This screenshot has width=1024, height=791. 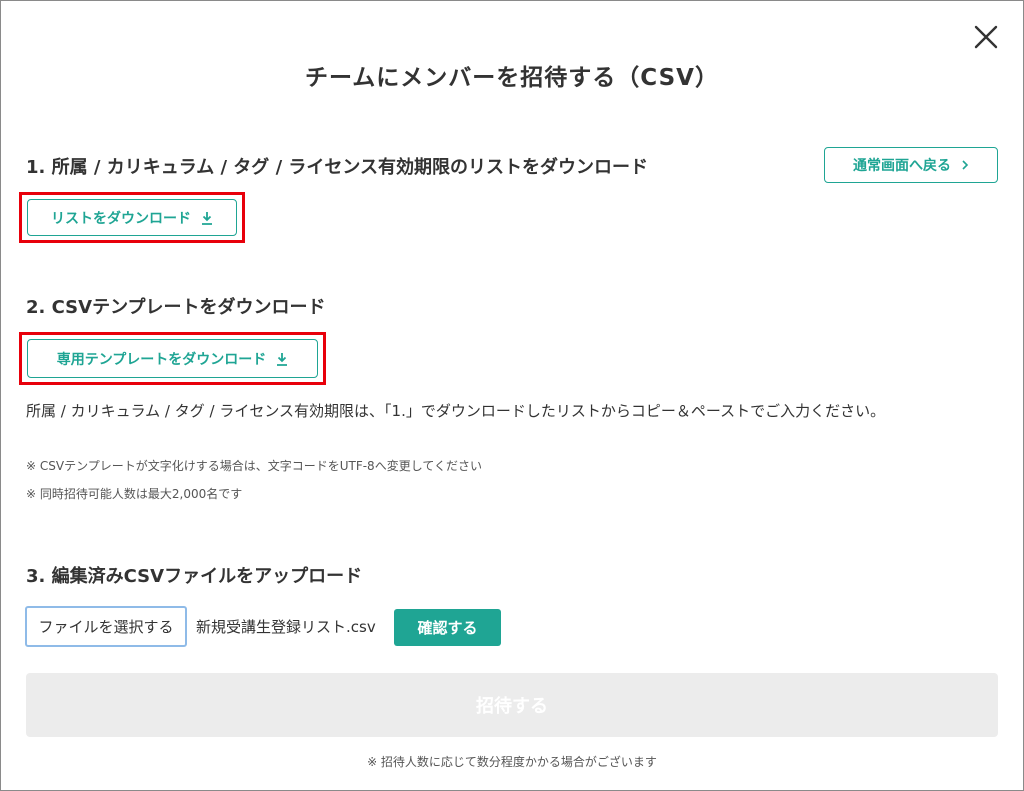 I want to click on dialog-title: チームにメンバーを招待する（CSV）, so click(x=512, y=78).